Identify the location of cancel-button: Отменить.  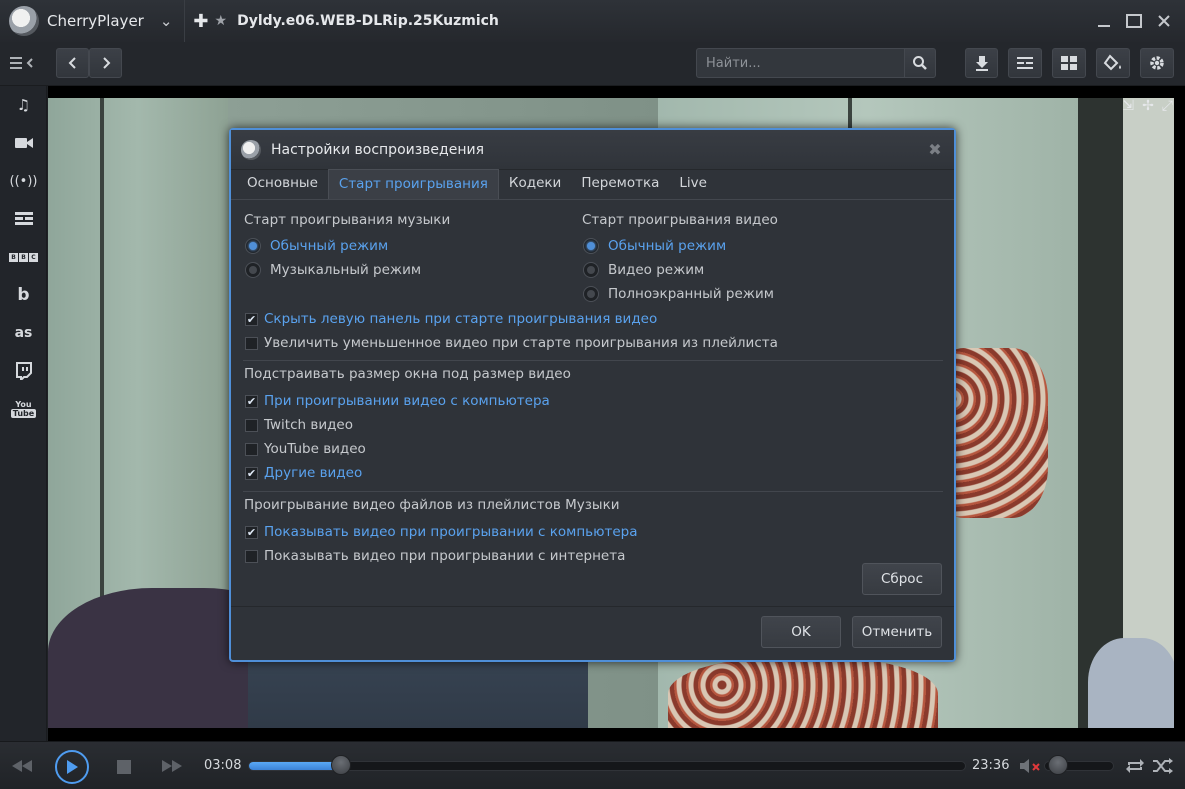
(897, 632).